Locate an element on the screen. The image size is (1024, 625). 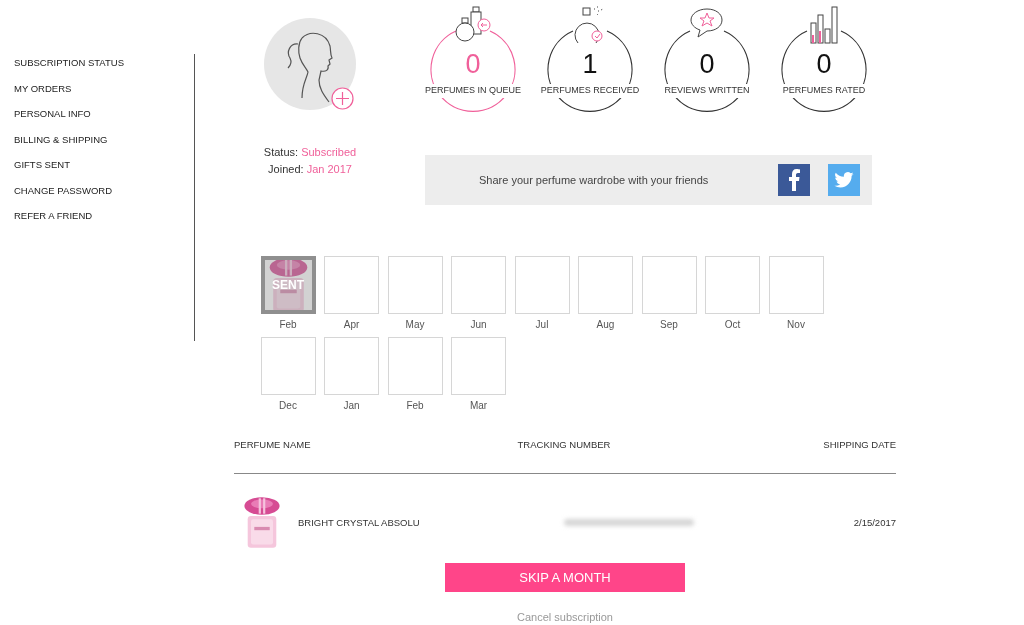
sidebar-link: BILLING & SHIPPING is located at coordinates (104, 139).